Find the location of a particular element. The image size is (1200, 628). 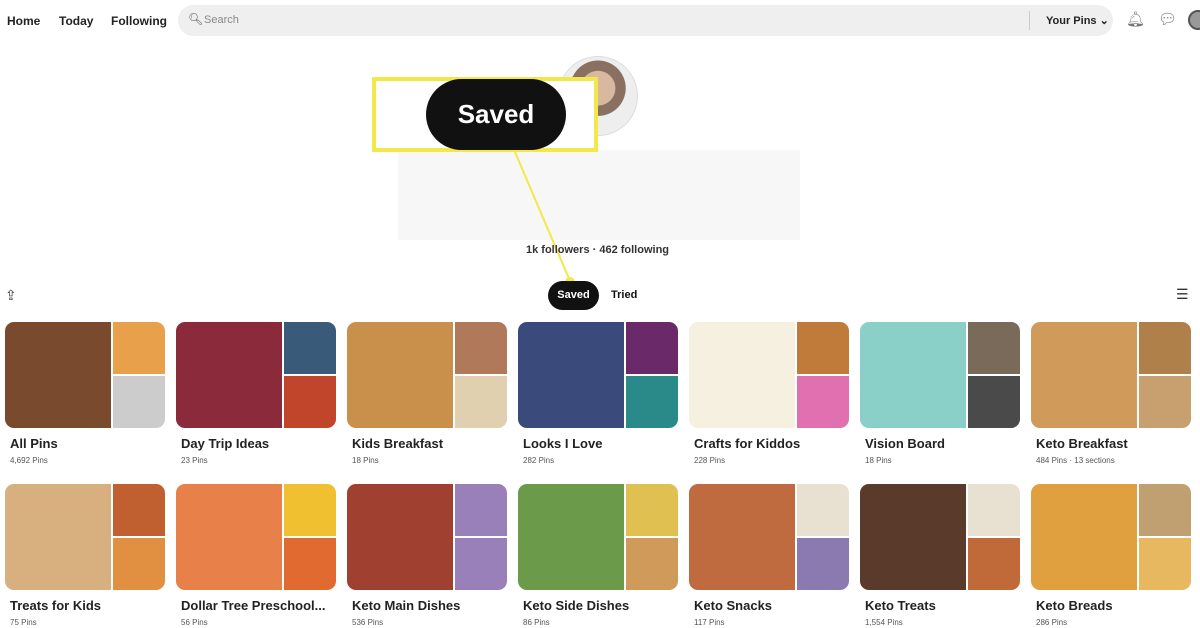

board-pin-count: 286 Pins is located at coordinates (1052, 622).